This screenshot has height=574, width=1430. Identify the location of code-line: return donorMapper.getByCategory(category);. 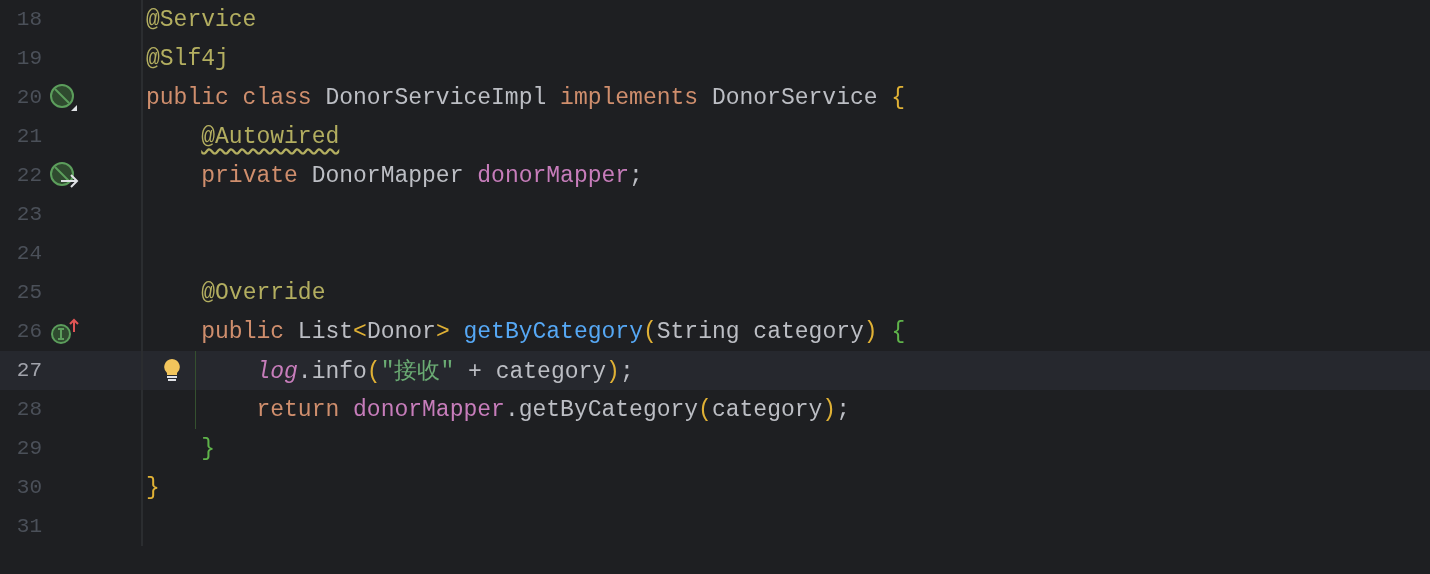
(553, 409).